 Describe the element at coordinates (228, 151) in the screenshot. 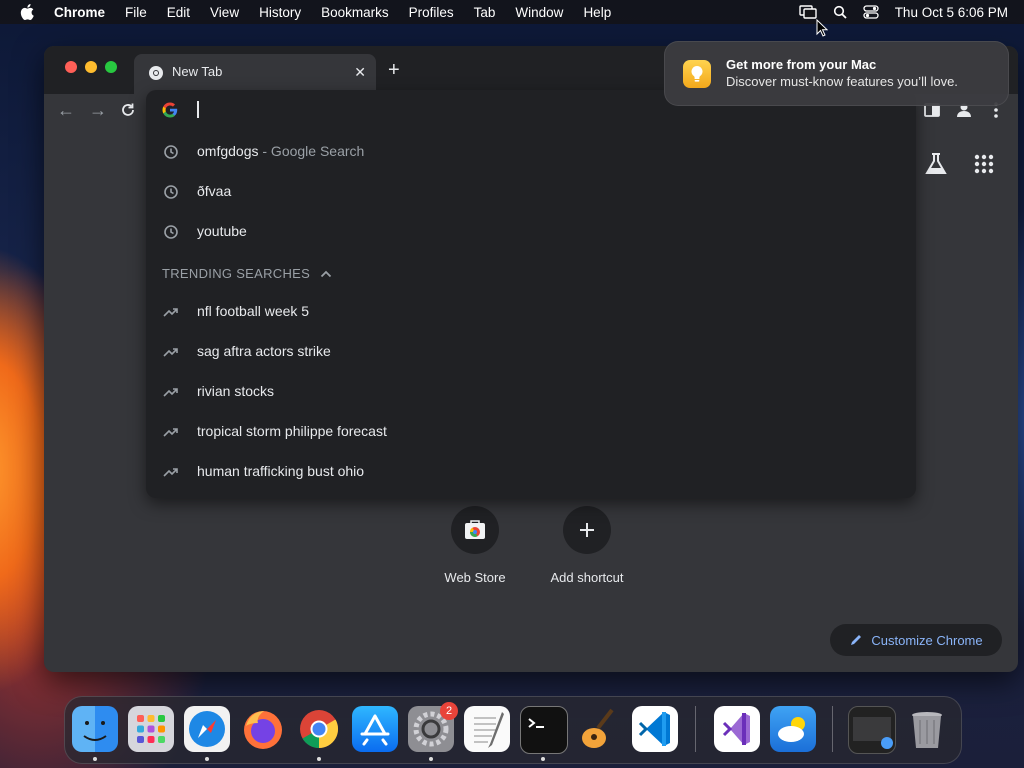

I see `suggestion-query: omfgdogs` at that location.